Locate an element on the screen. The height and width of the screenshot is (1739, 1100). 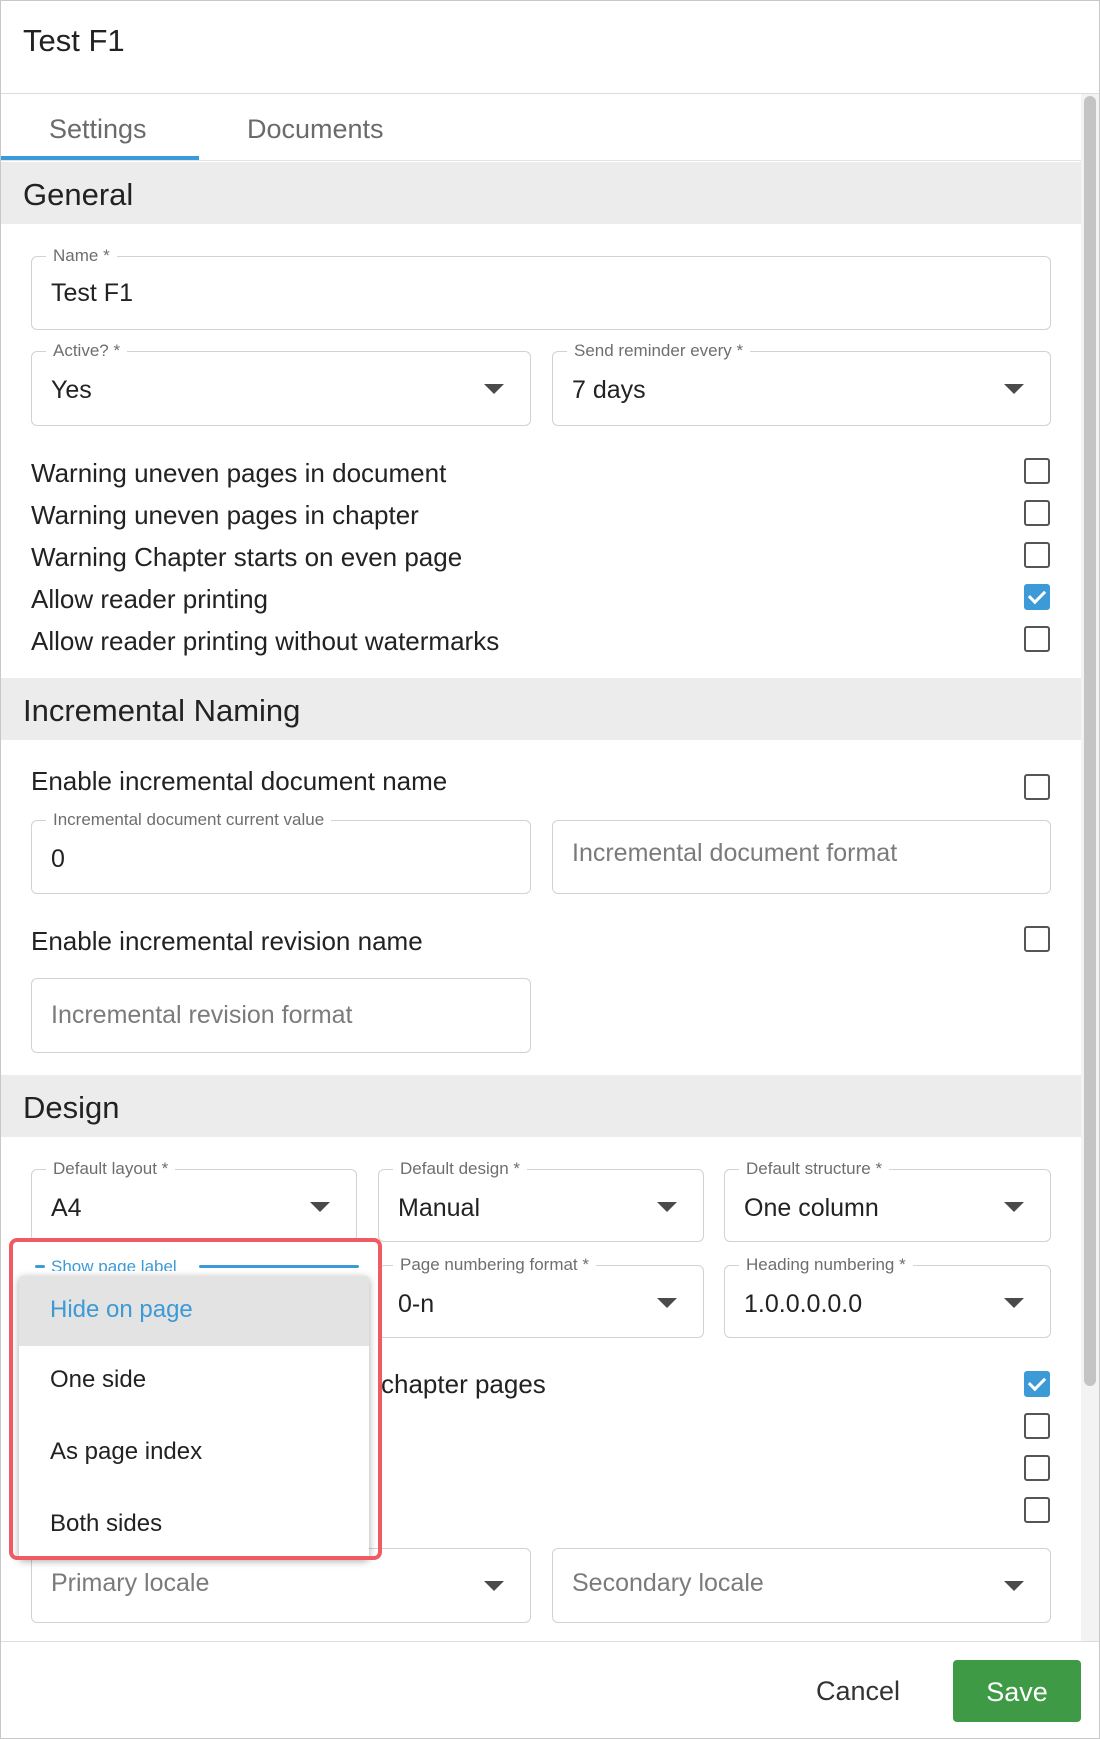
check-label: Enable incremental revision name is located at coordinates (227, 941).